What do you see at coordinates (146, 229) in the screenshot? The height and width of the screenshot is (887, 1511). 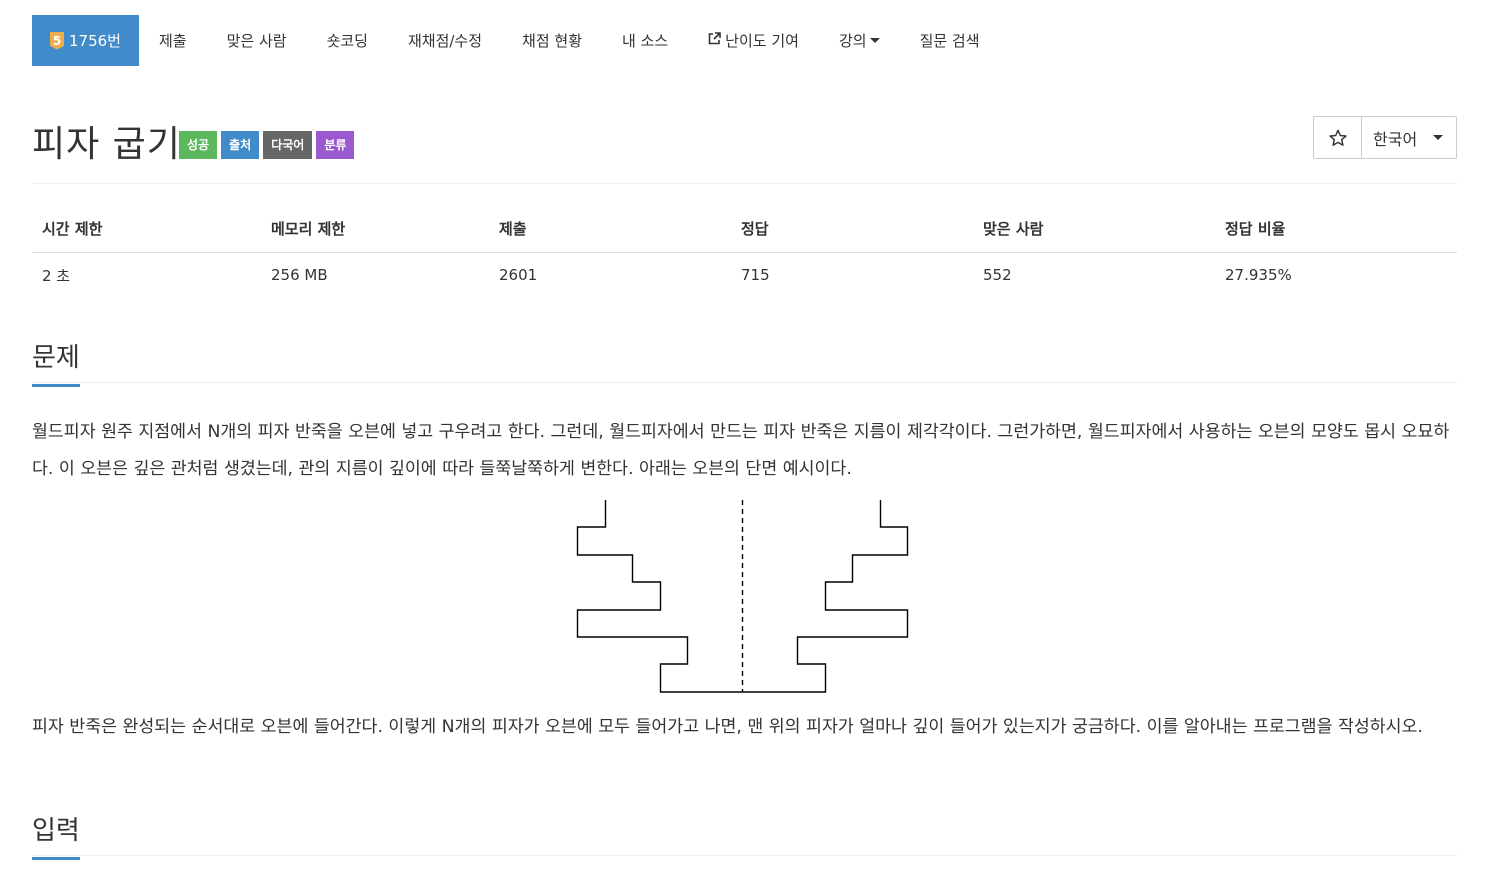 I see `header-time-limit: 시간 제한` at bounding box center [146, 229].